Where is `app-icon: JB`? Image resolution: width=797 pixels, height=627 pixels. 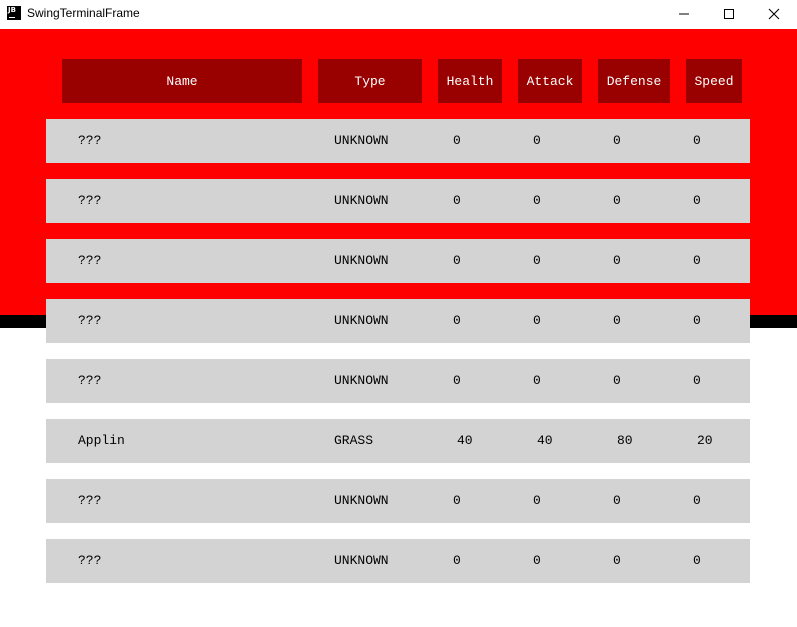
app-icon: JB is located at coordinates (14, 13).